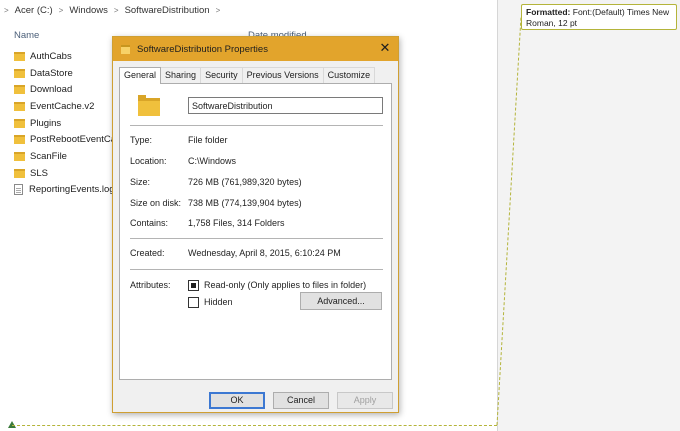  What do you see at coordinates (285, 105) in the screenshot?
I see `folder-name-input` at bounding box center [285, 105].